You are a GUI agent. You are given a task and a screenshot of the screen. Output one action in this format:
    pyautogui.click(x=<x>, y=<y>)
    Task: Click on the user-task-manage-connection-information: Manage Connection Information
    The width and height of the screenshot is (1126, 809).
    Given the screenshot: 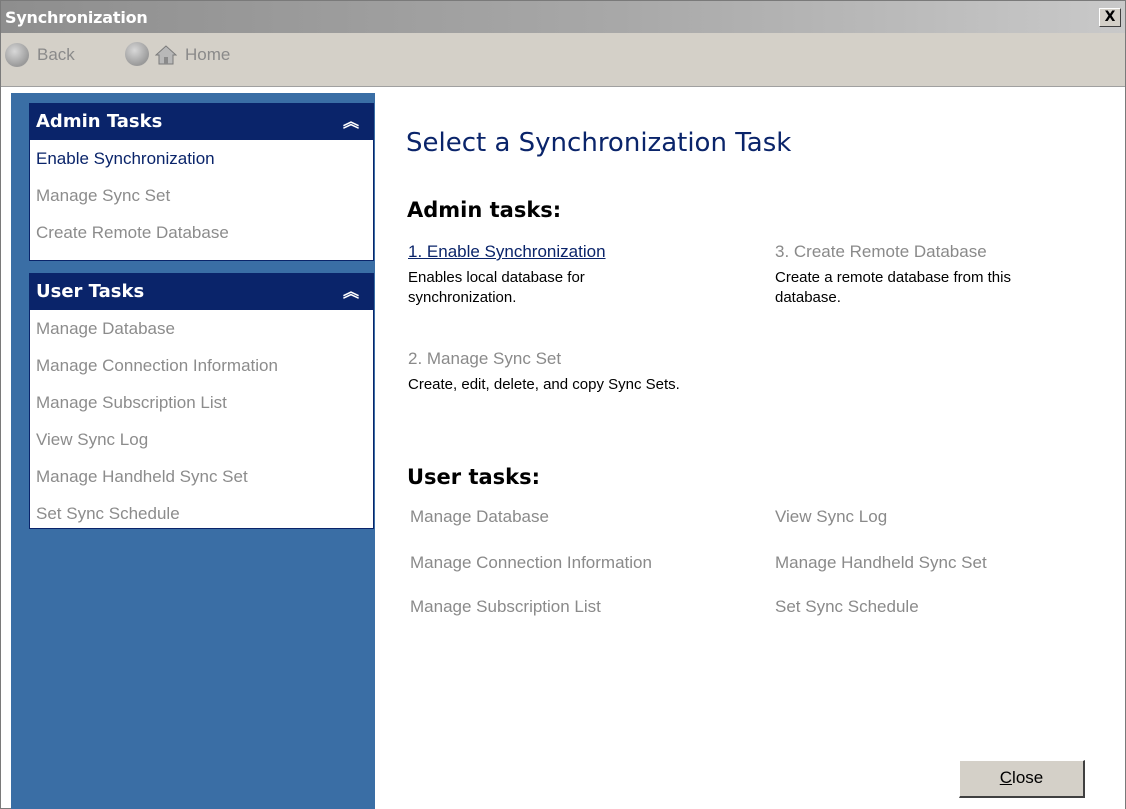 What is the action you would take?
    pyautogui.click(x=531, y=563)
    